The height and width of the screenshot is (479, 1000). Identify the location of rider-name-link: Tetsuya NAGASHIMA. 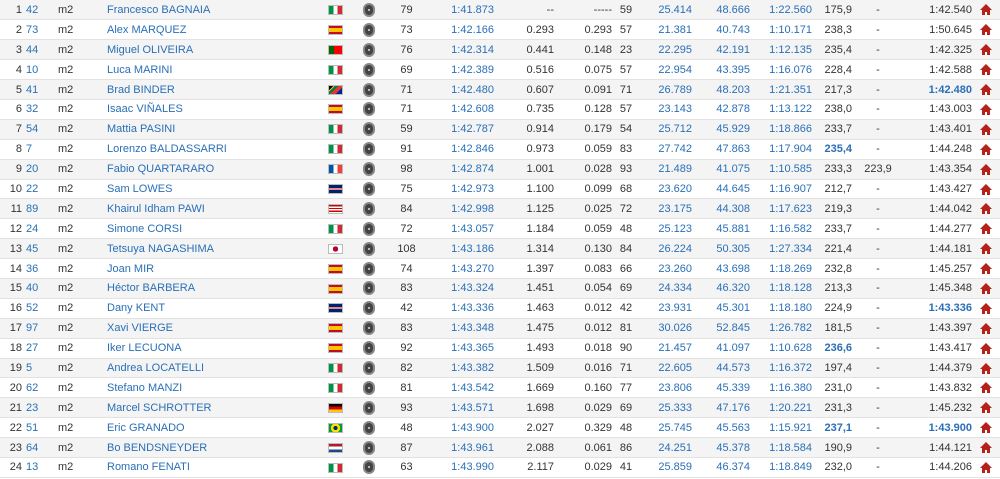
(210, 249).